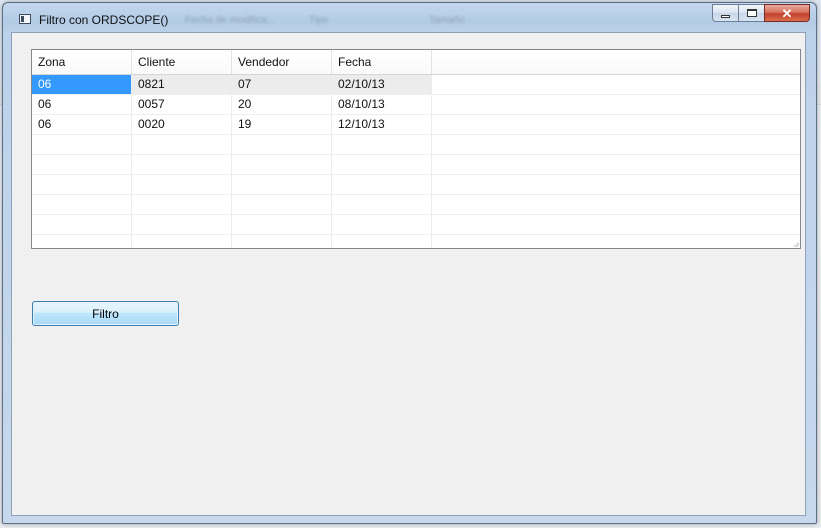  I want to click on column-header-cliente: Cliente, so click(182, 62).